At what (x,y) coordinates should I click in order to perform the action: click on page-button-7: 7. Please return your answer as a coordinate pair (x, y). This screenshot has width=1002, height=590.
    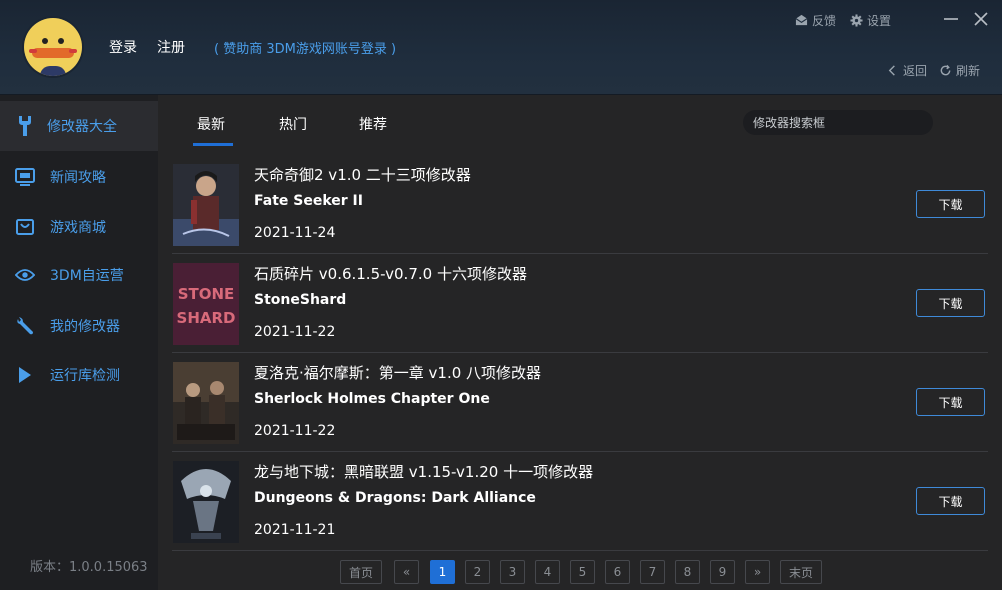
    Looking at the image, I should click on (652, 572).